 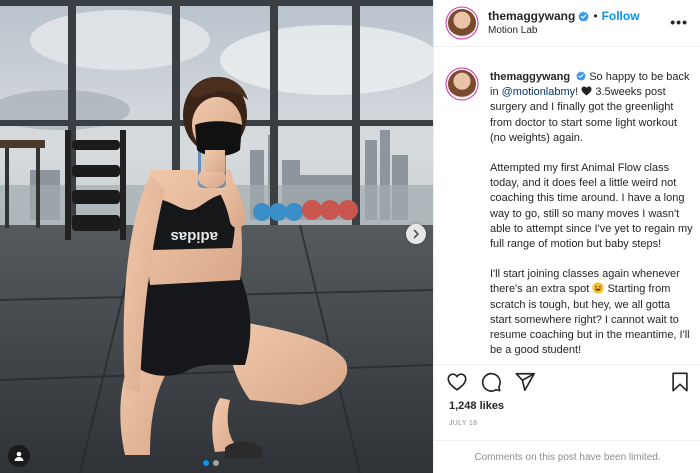 What do you see at coordinates (462, 84) in the screenshot?
I see `caption-avatar` at bounding box center [462, 84].